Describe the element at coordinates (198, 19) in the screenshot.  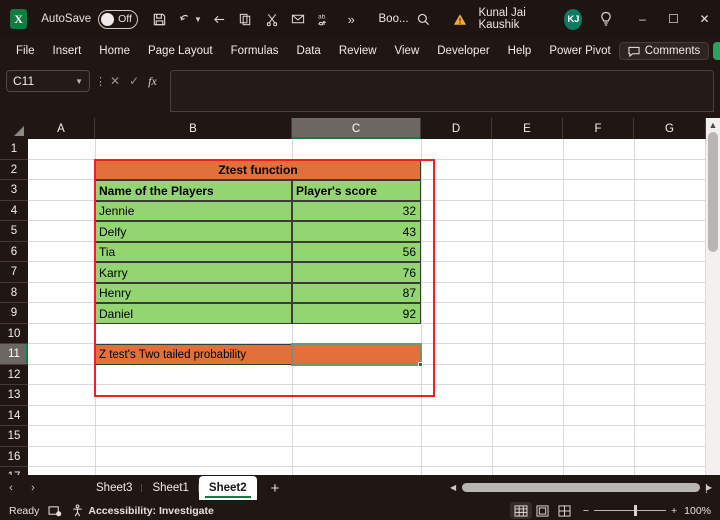
I see `undo-chevron-down-icon: ▼` at that location.